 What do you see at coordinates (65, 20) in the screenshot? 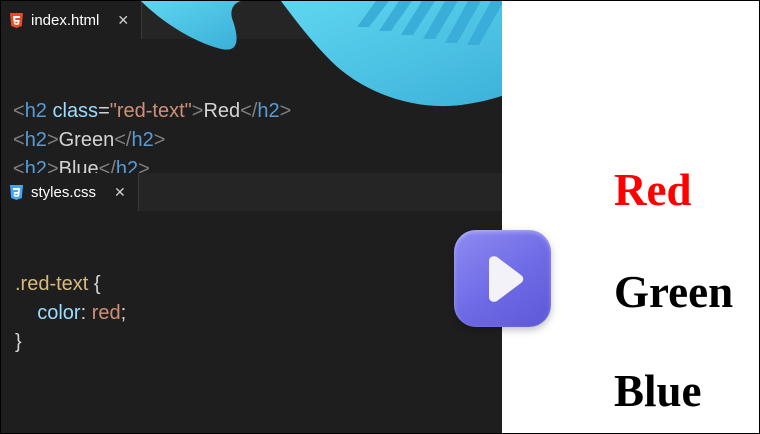
I see `tab-label: index.html` at bounding box center [65, 20].